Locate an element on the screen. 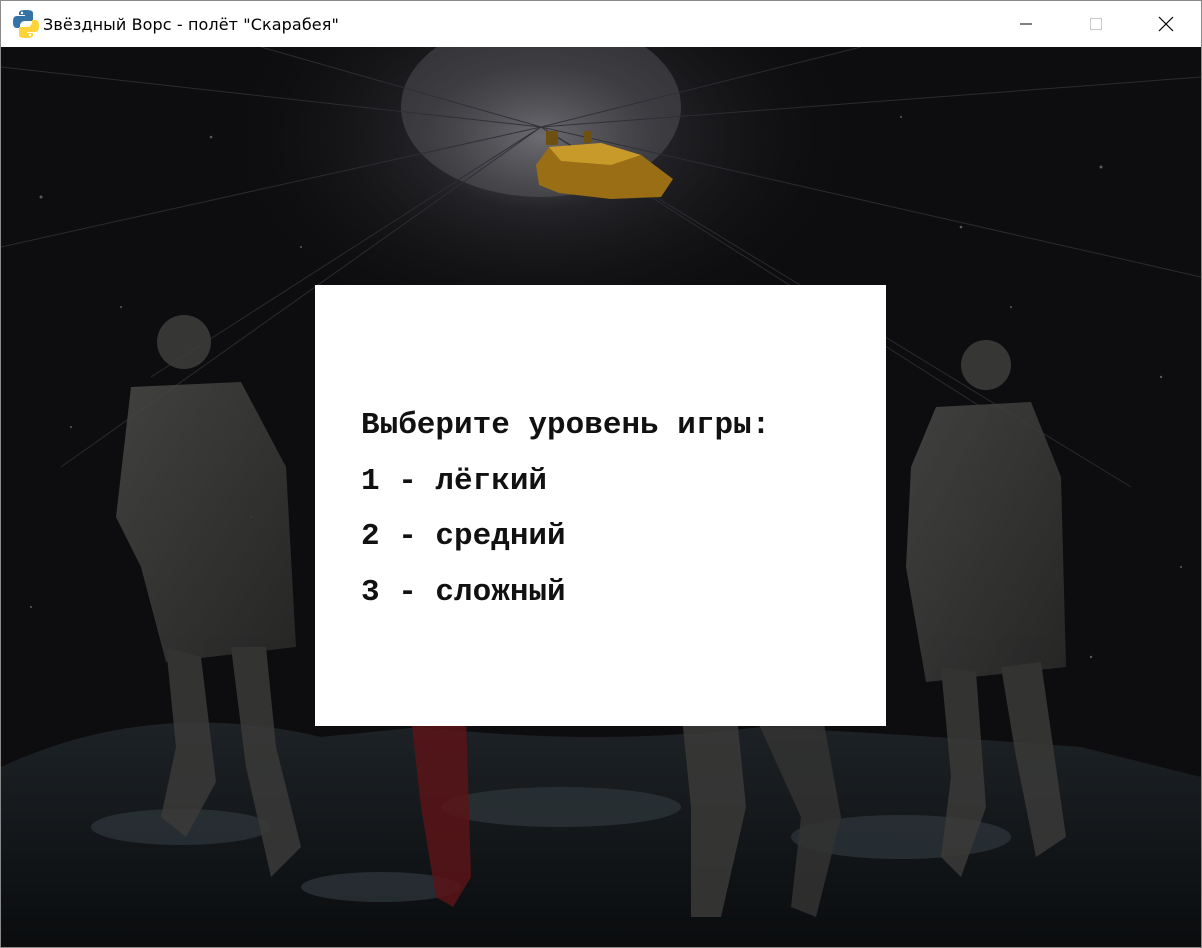  level-option-easy: 1 - лёгкий is located at coordinates (454, 481).